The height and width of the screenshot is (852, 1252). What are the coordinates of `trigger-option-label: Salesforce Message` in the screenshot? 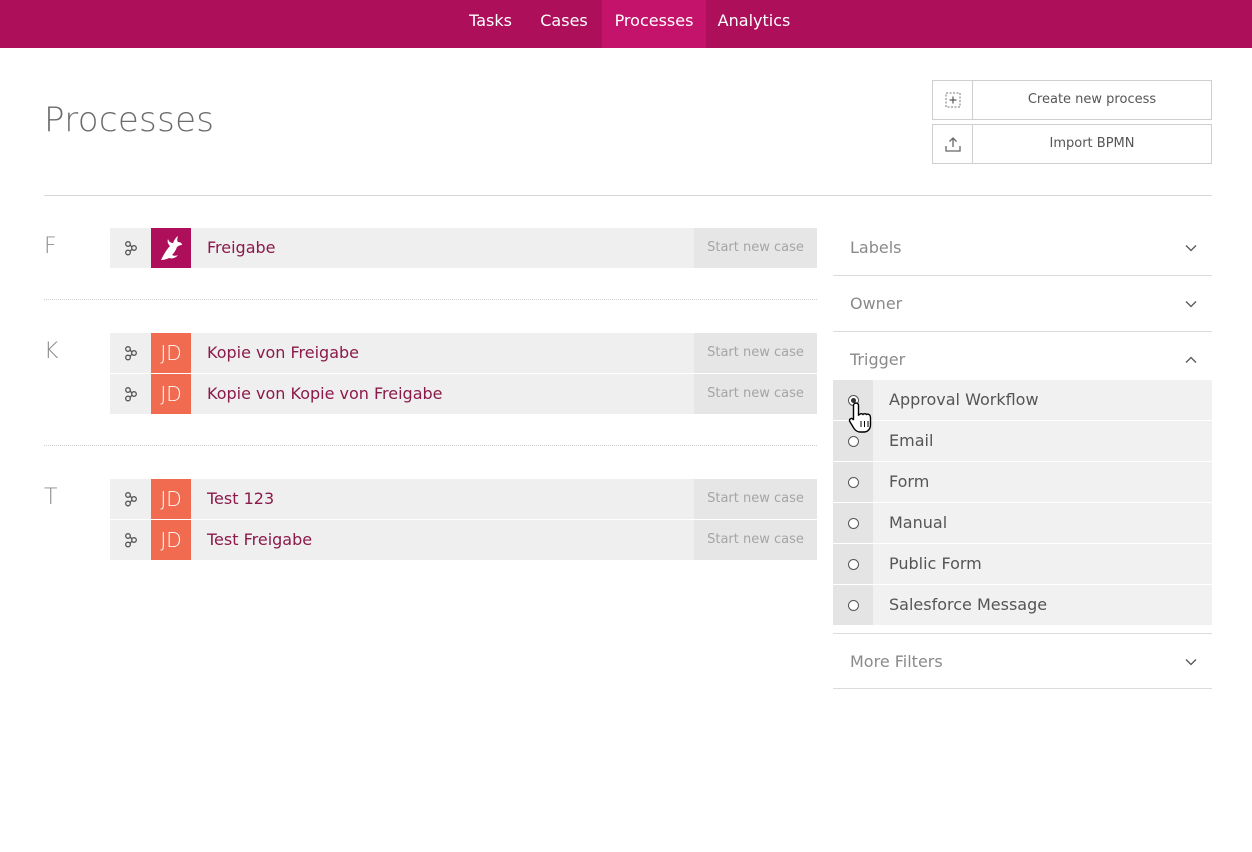 It's located at (968, 604).